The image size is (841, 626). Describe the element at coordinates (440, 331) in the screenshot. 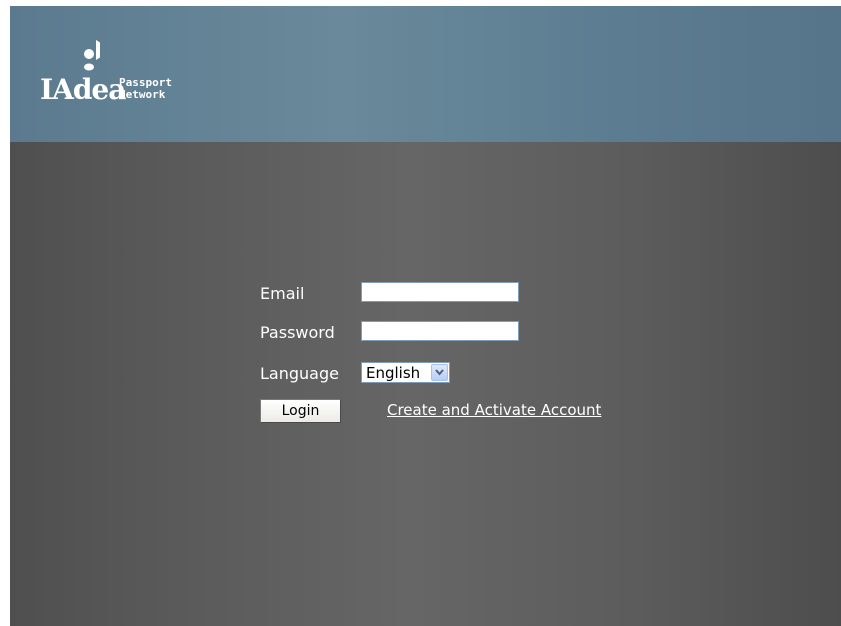

I see `password-input` at that location.